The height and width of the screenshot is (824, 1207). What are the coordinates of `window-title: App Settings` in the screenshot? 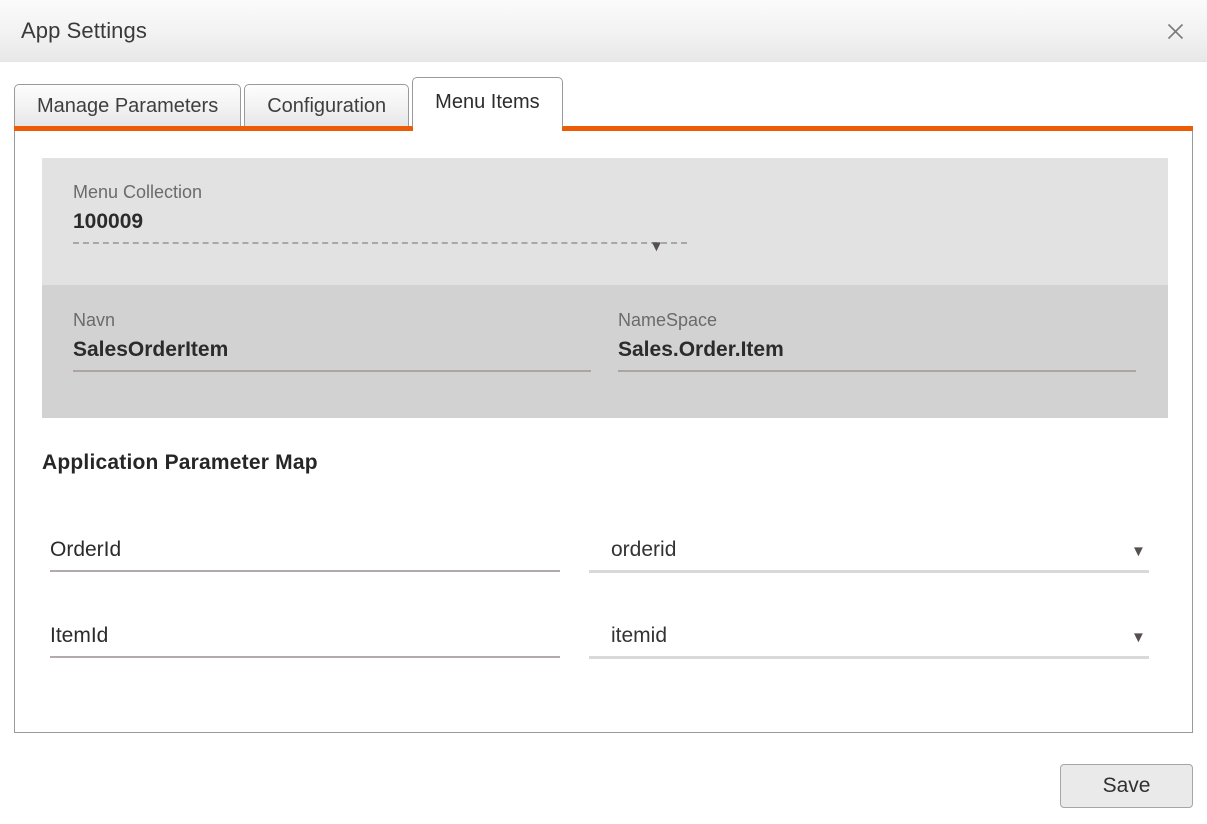 It's located at (84, 30).